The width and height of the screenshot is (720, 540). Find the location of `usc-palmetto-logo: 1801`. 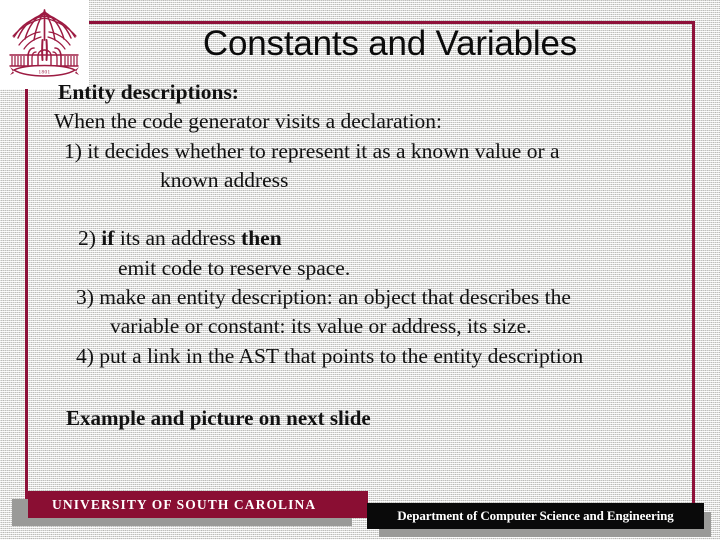

usc-palmetto-logo: 1801 is located at coordinates (44, 44).